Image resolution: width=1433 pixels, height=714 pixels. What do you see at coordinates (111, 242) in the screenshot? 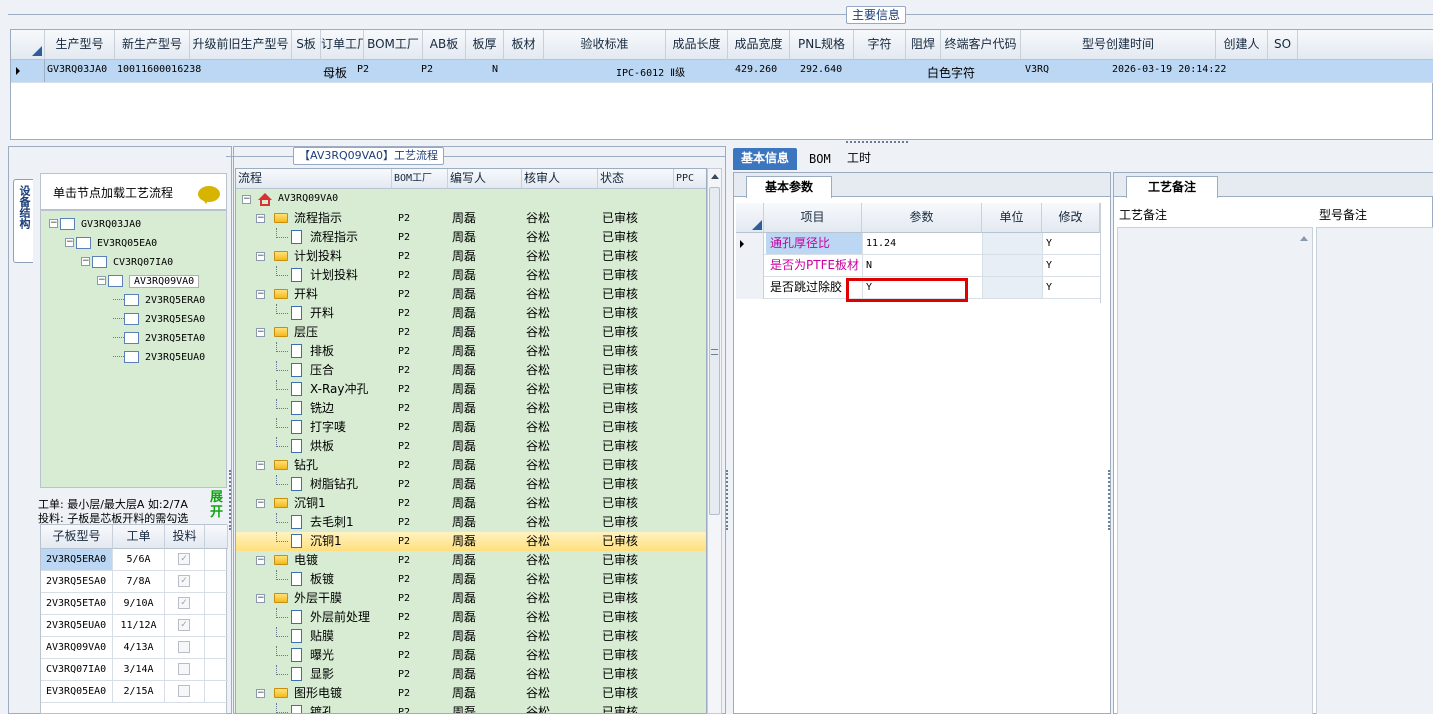
I see `structure-node: − EV3RQ05EA0` at bounding box center [111, 242].